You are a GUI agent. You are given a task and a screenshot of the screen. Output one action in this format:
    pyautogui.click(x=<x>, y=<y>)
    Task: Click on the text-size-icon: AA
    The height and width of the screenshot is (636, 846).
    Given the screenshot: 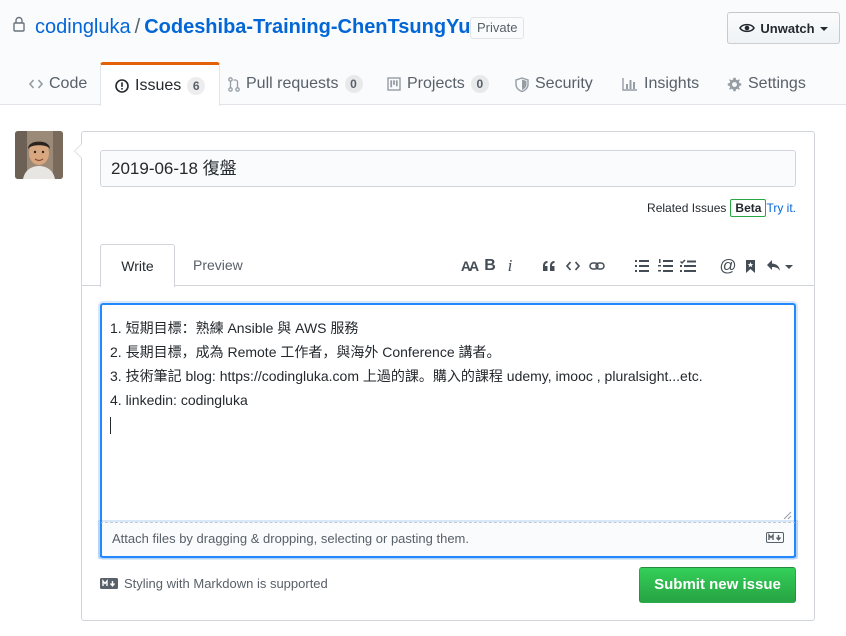 What is the action you would take?
    pyautogui.click(x=469, y=266)
    